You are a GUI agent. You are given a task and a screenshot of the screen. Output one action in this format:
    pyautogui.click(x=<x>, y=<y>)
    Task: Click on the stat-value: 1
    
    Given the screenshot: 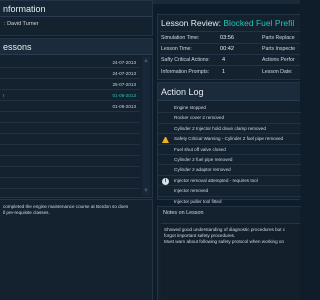 What is the action you would take?
    pyautogui.click(x=224, y=72)
    